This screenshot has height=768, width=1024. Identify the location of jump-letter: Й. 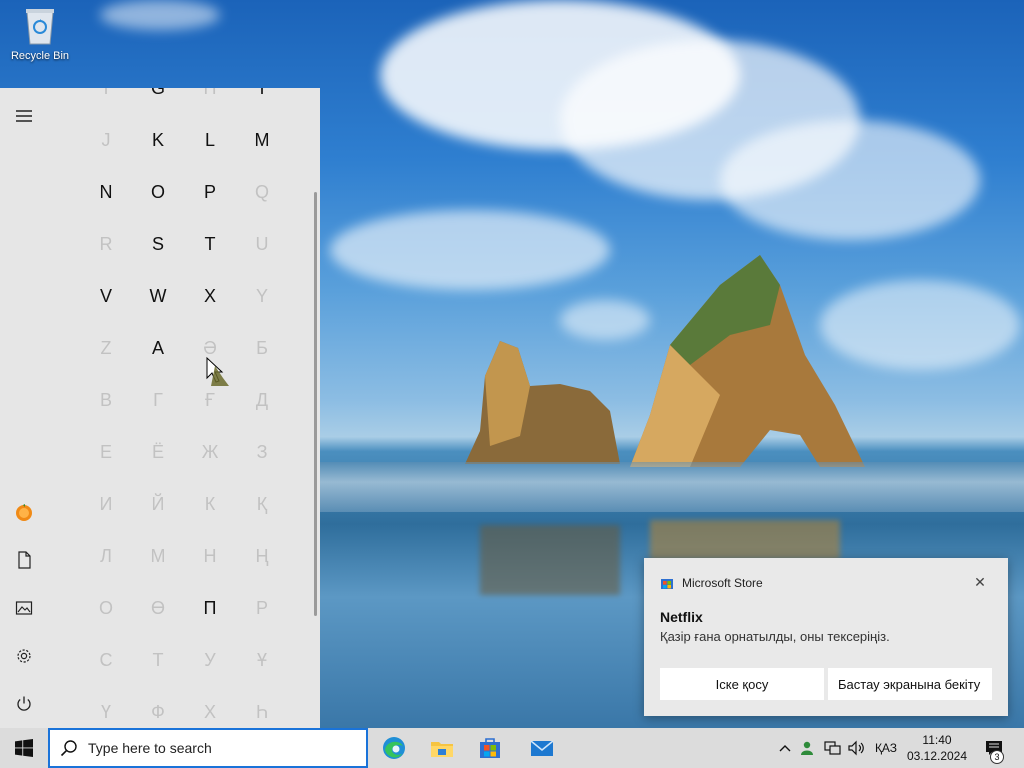
(158, 503).